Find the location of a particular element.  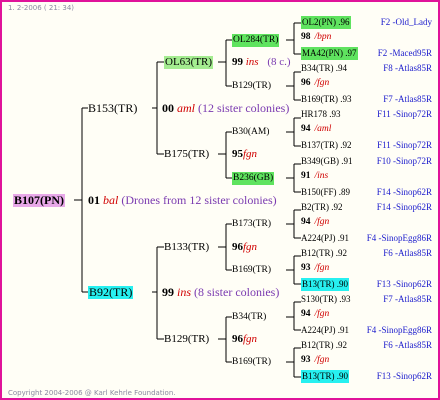

gen5-mating: 98/bpn is located at coordinates (316, 37).